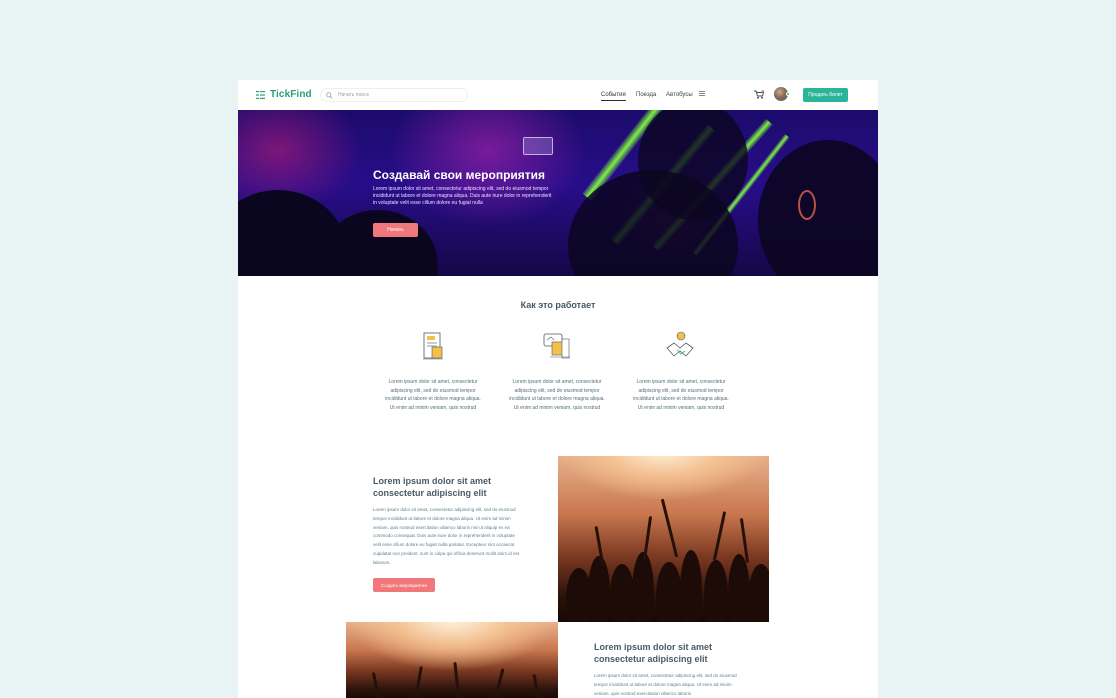 Image resolution: width=1116 pixels, height=698 pixels. I want to click on nav-events: События, so click(613, 96).